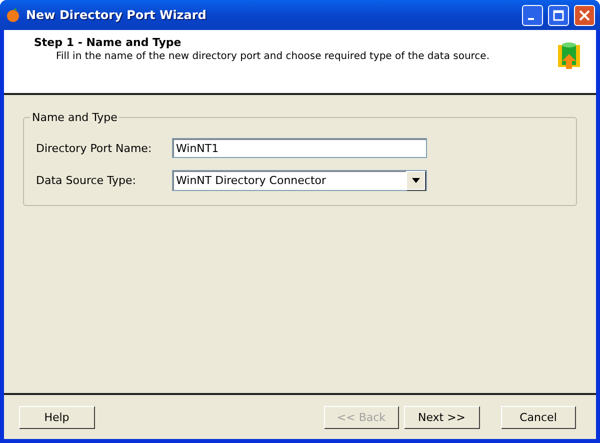  What do you see at coordinates (13, 15) in the screenshot?
I see `app-icon` at bounding box center [13, 15].